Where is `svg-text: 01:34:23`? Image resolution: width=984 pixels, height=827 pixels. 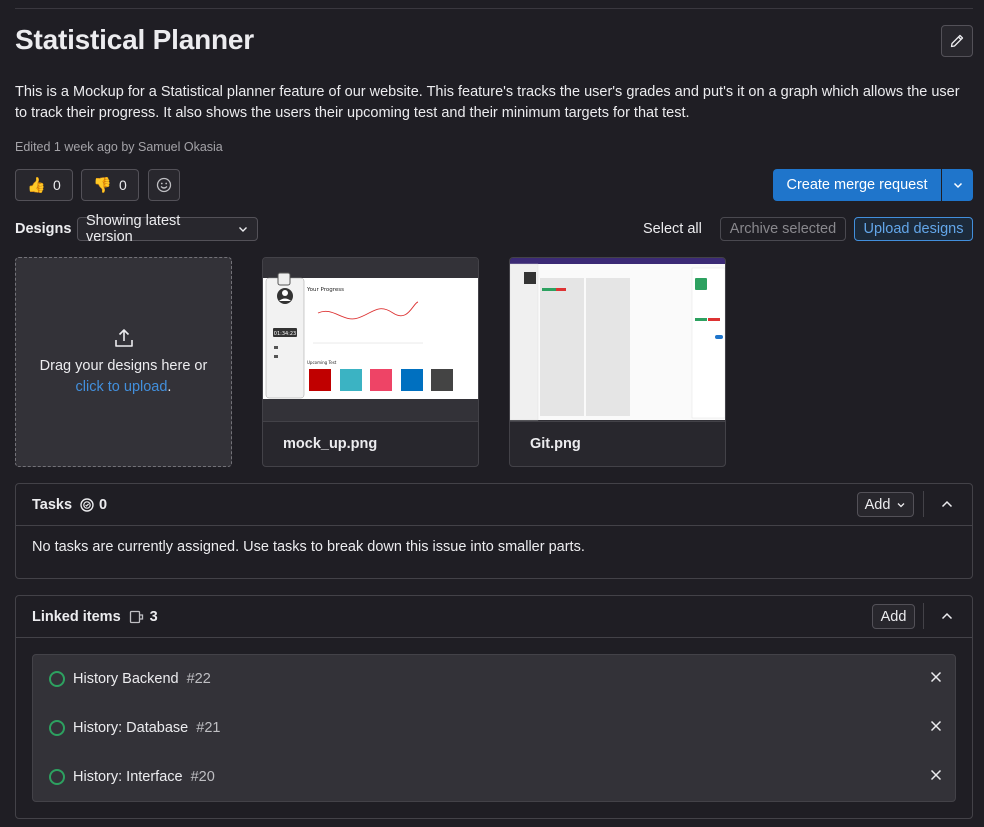
svg-text: 01:34:23 is located at coordinates (285, 334).